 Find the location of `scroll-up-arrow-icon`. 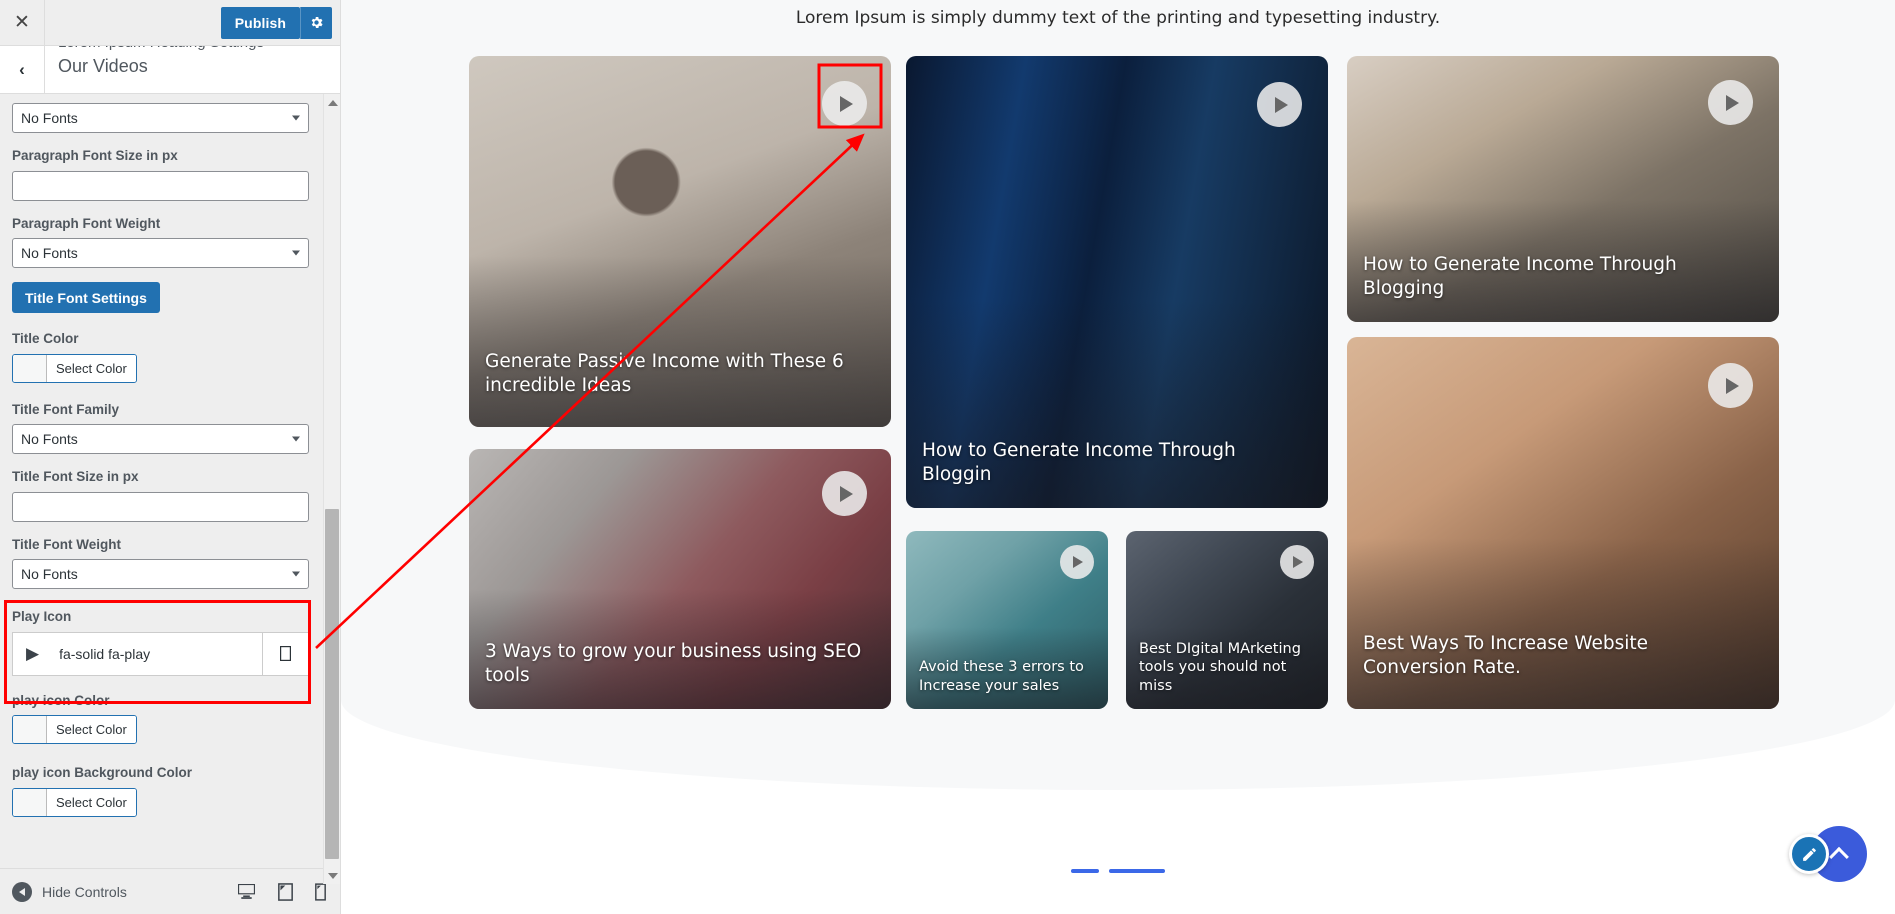

scroll-up-arrow-icon is located at coordinates (332, 102).